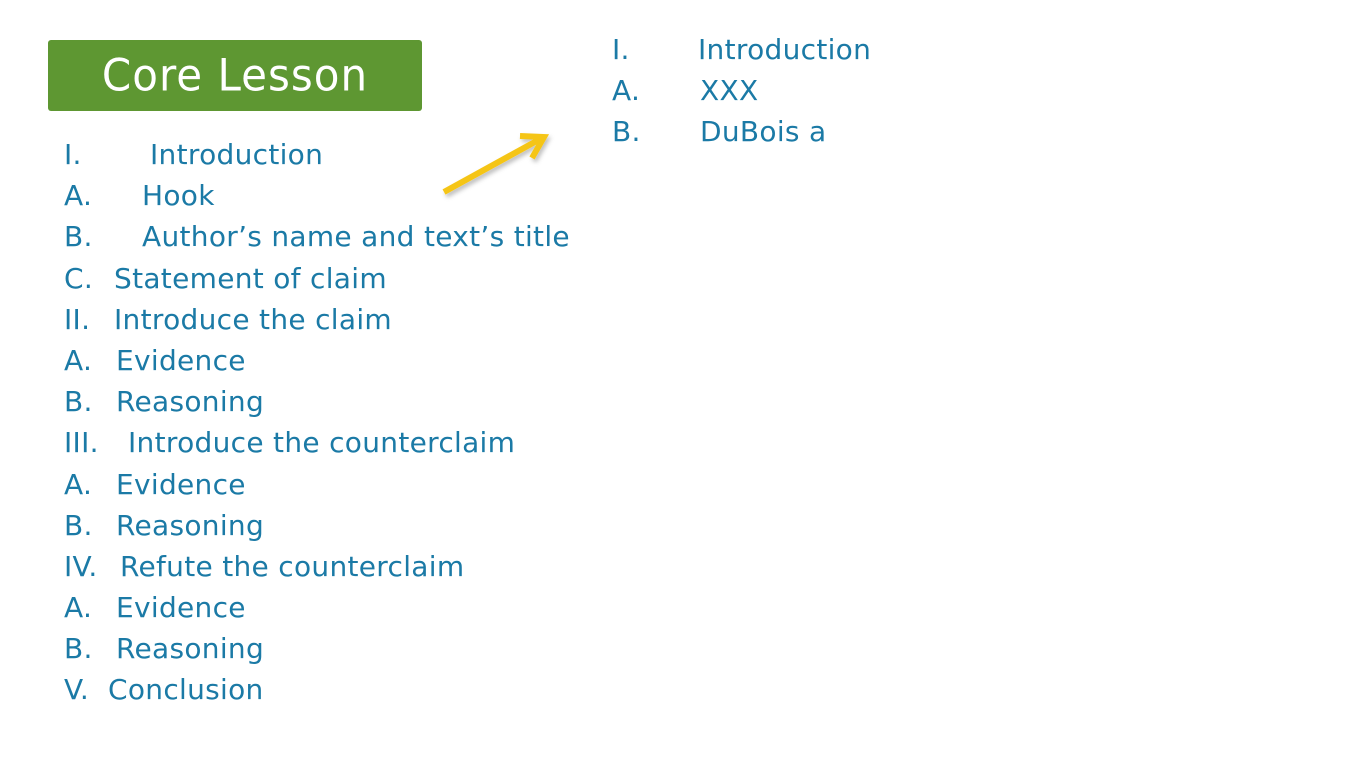 Image resolution: width=1366 pixels, height=768 pixels. Describe the element at coordinates (81, 443) in the screenshot. I see `outline-marker: III.` at that location.